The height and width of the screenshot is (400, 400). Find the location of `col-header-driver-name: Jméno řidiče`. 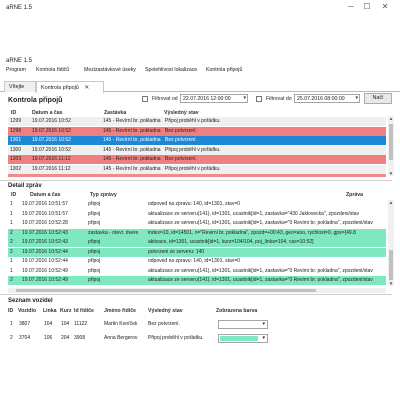

col-header-driver-name: Jméno řidiče is located at coordinates (120, 311).